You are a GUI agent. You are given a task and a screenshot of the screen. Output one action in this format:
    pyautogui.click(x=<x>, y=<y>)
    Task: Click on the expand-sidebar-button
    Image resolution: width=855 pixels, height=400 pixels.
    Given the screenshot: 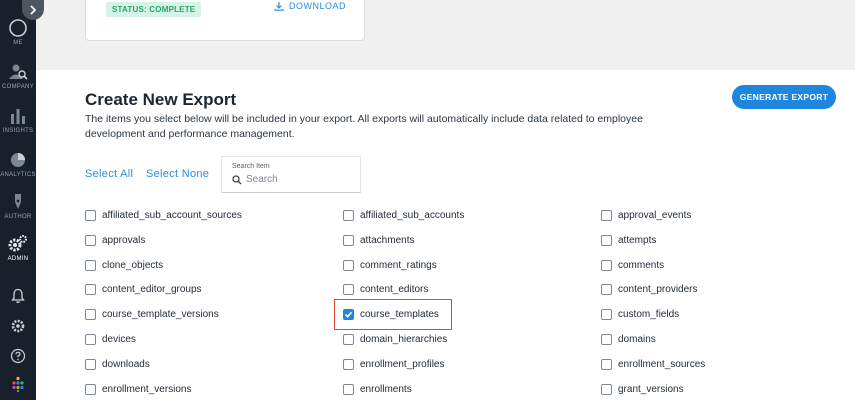 What is the action you would take?
    pyautogui.click(x=33, y=10)
    